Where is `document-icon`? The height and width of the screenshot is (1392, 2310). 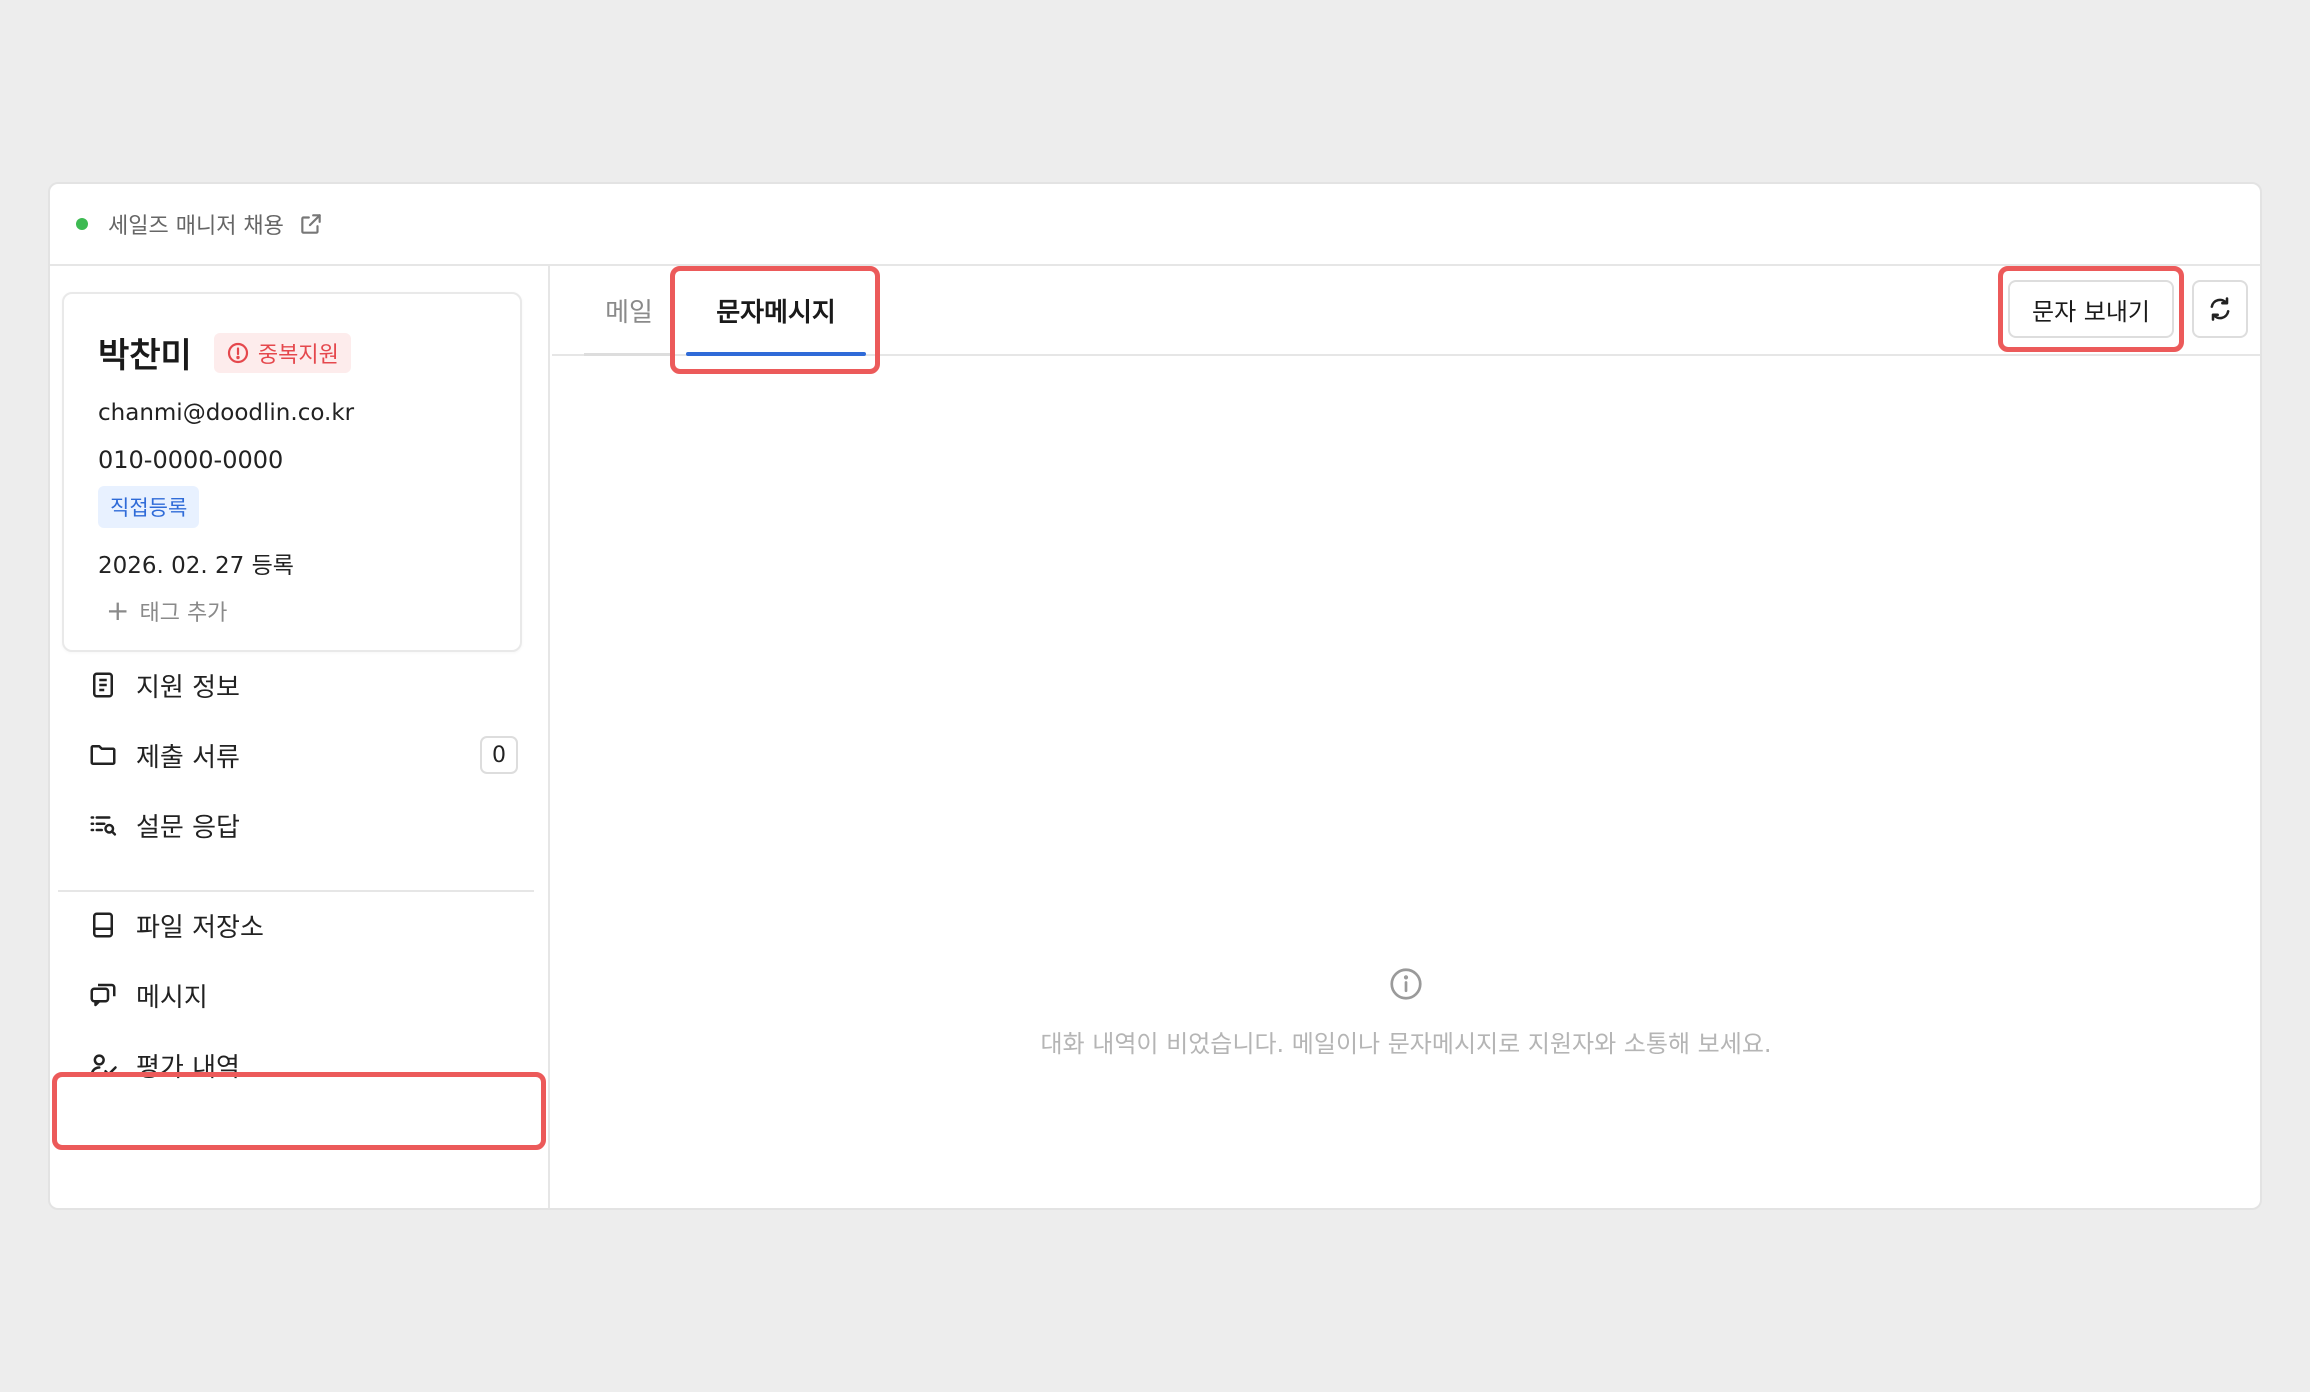 document-icon is located at coordinates (103, 685).